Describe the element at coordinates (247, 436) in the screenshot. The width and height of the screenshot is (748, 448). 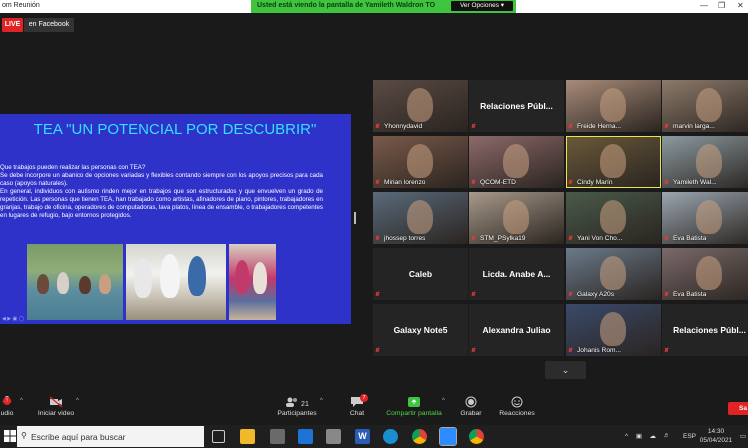
I see `file-explorer-icon` at that location.